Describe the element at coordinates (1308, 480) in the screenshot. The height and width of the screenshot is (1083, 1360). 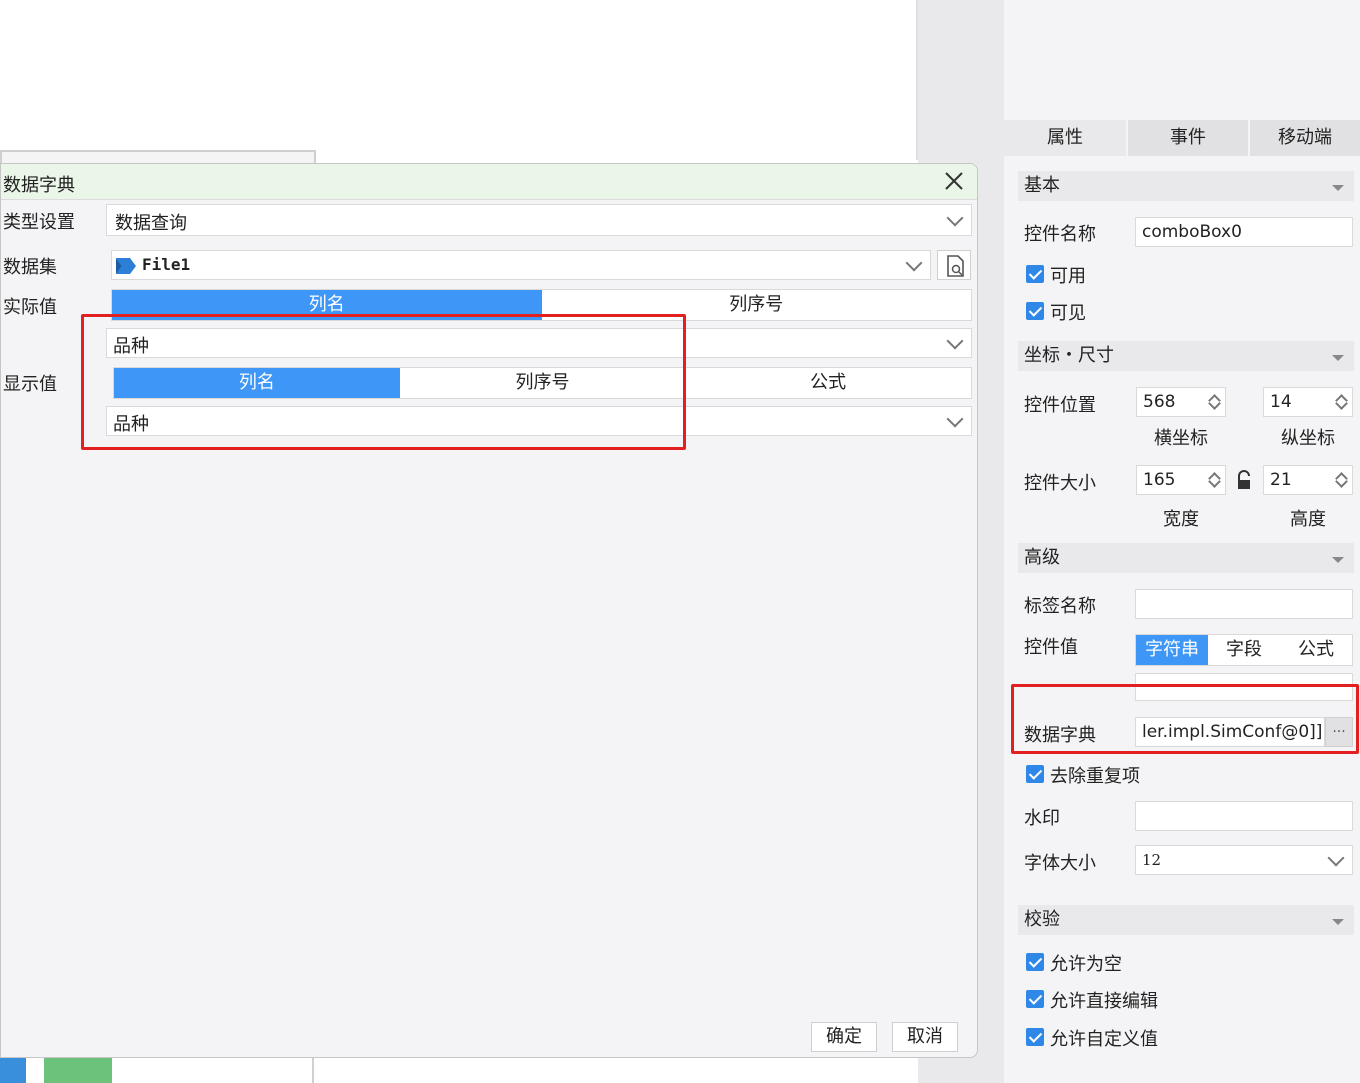
I see `height-stepper: 21` at that location.